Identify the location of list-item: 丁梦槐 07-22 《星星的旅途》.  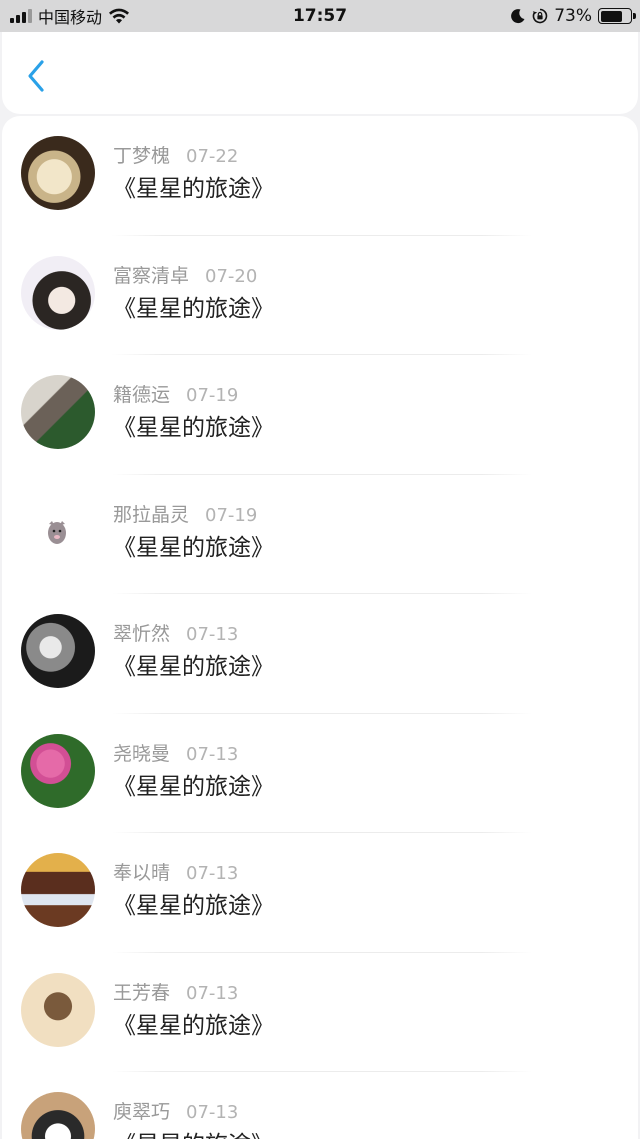
(320, 176).